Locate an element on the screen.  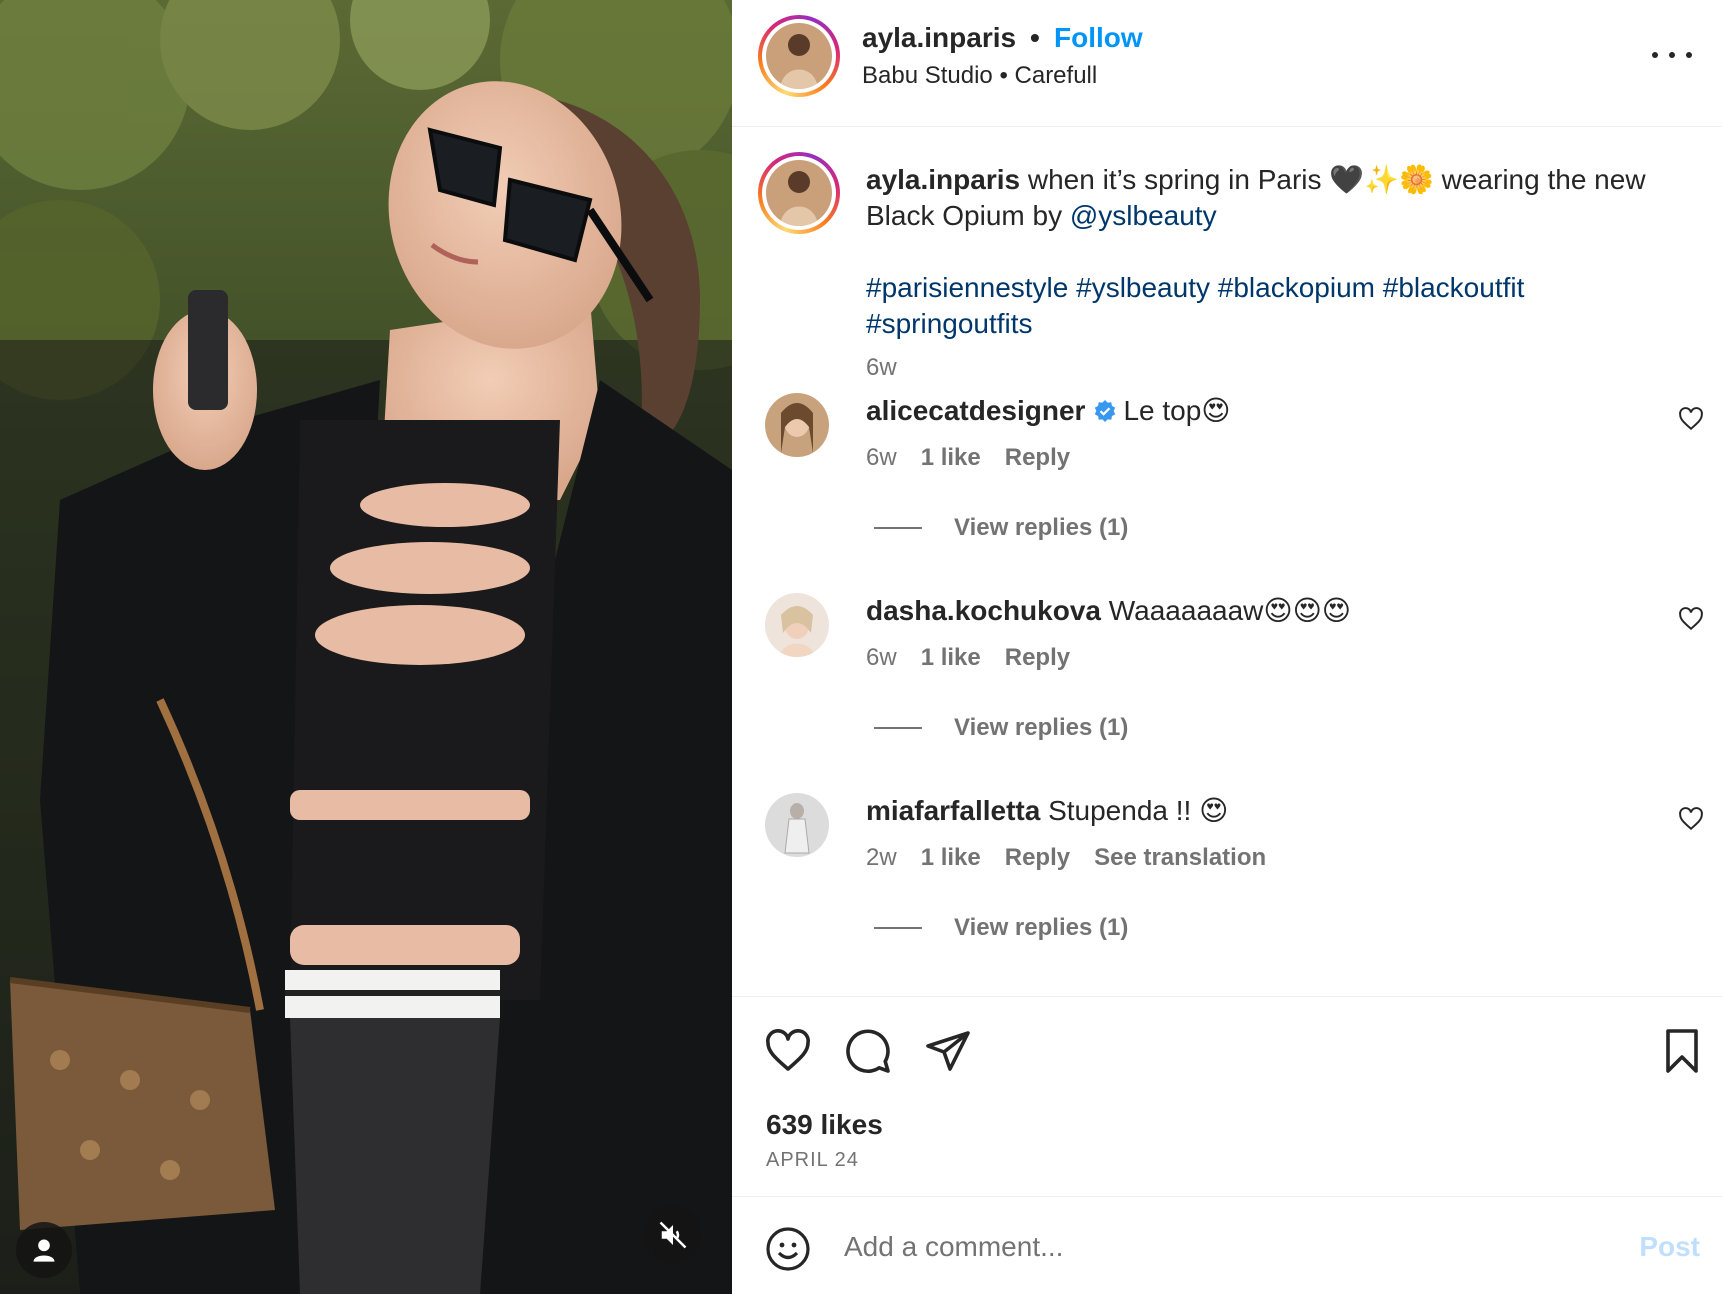
author-username: ayla.inparis is located at coordinates (939, 38).